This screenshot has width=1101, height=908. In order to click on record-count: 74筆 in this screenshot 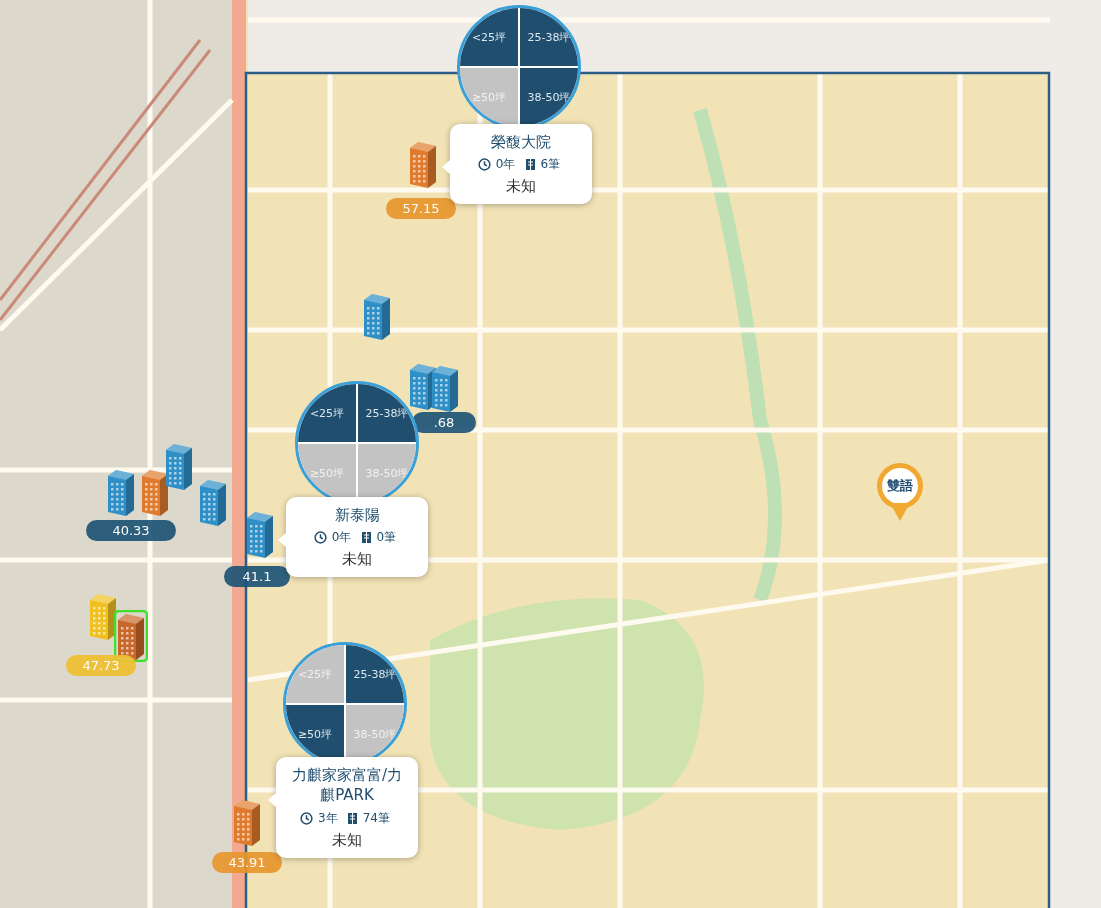, I will do `click(376, 818)`.